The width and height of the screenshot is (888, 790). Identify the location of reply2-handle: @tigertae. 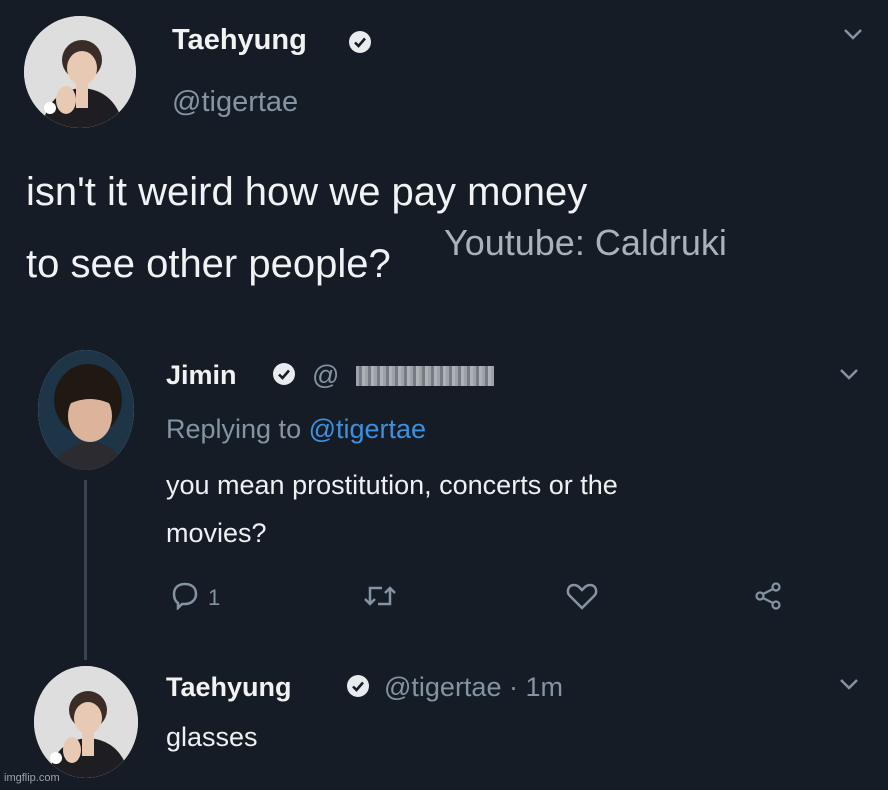
(442, 687).